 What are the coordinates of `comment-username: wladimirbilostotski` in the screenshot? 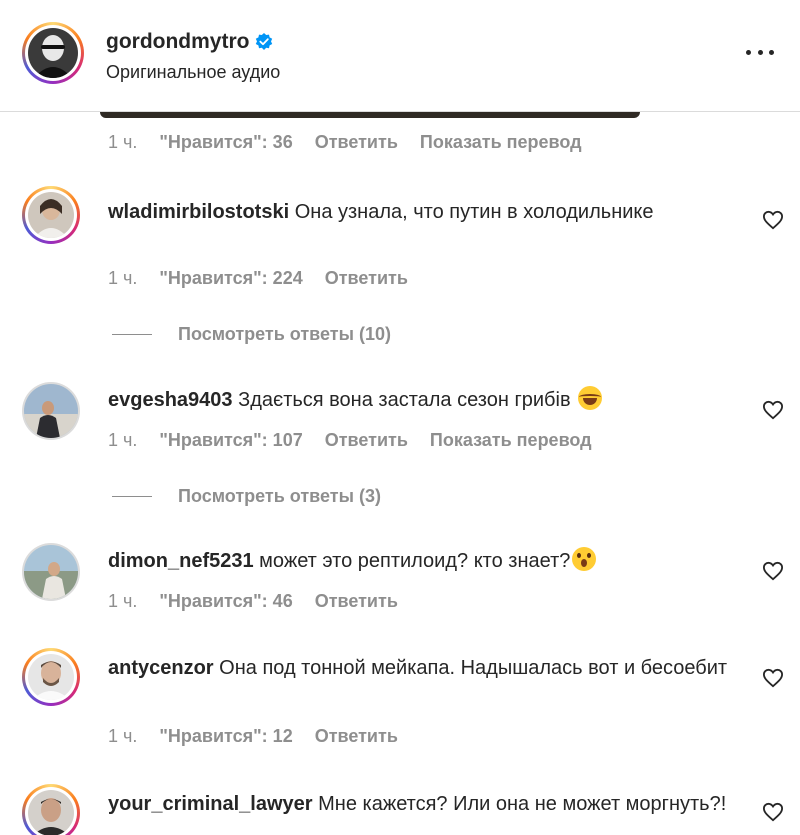 It's located at (198, 212).